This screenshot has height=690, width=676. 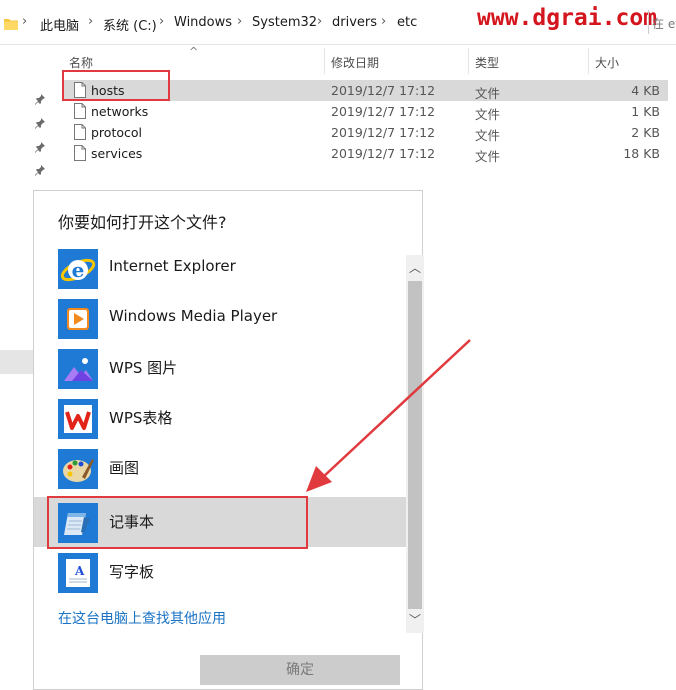 I want to click on file-row-services: services 2019/12/7 17:12 文件 18 KB, so click(x=366, y=153).